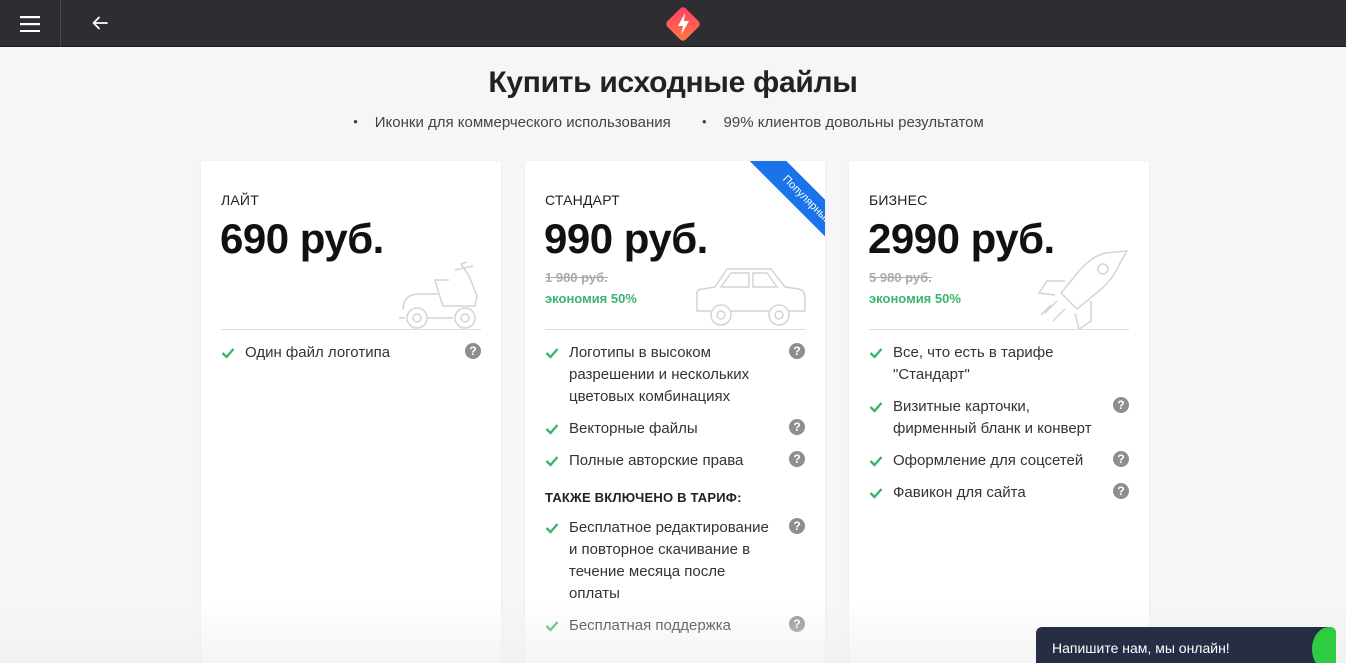  I want to click on brand-logo-icon, so click(683, 24).